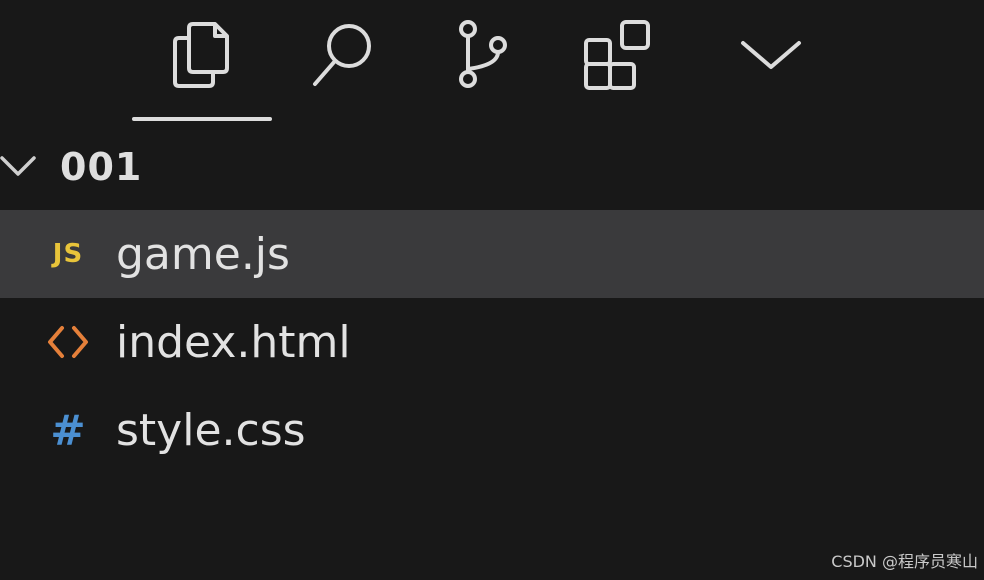 Image resolution: width=984 pixels, height=580 pixels. I want to click on explorer-tab, so click(201, 55).